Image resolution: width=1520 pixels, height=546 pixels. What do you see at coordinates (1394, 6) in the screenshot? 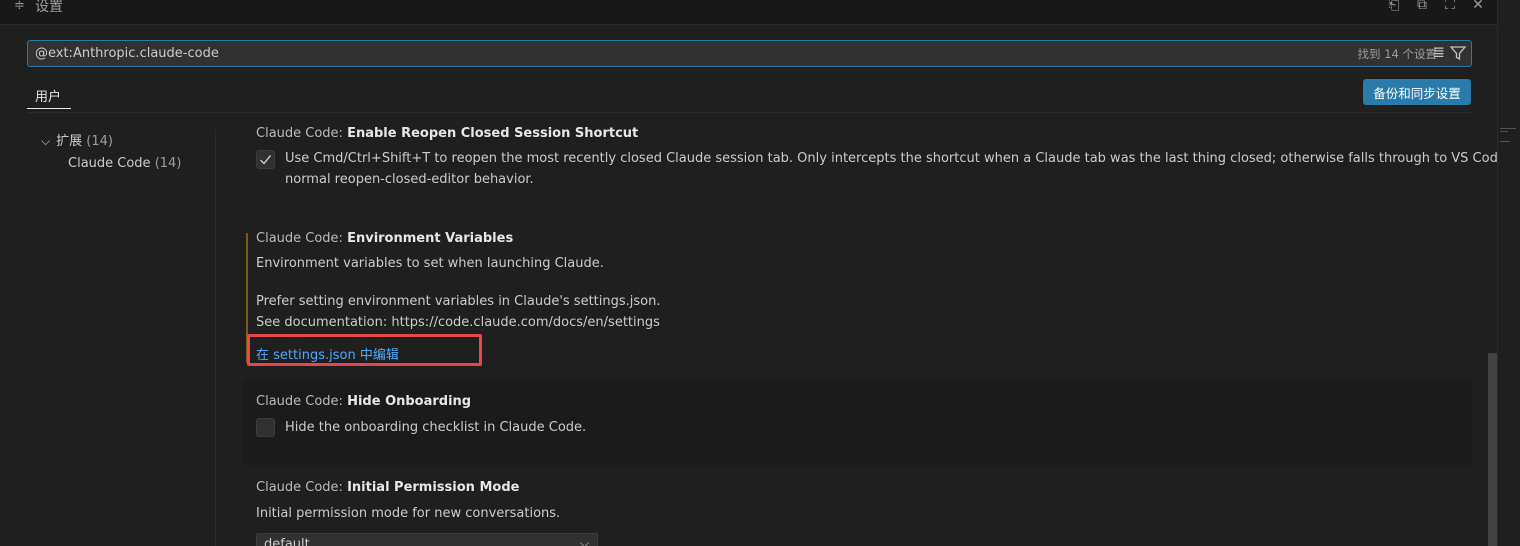
I see `open-json-icon: ⎗` at bounding box center [1394, 6].